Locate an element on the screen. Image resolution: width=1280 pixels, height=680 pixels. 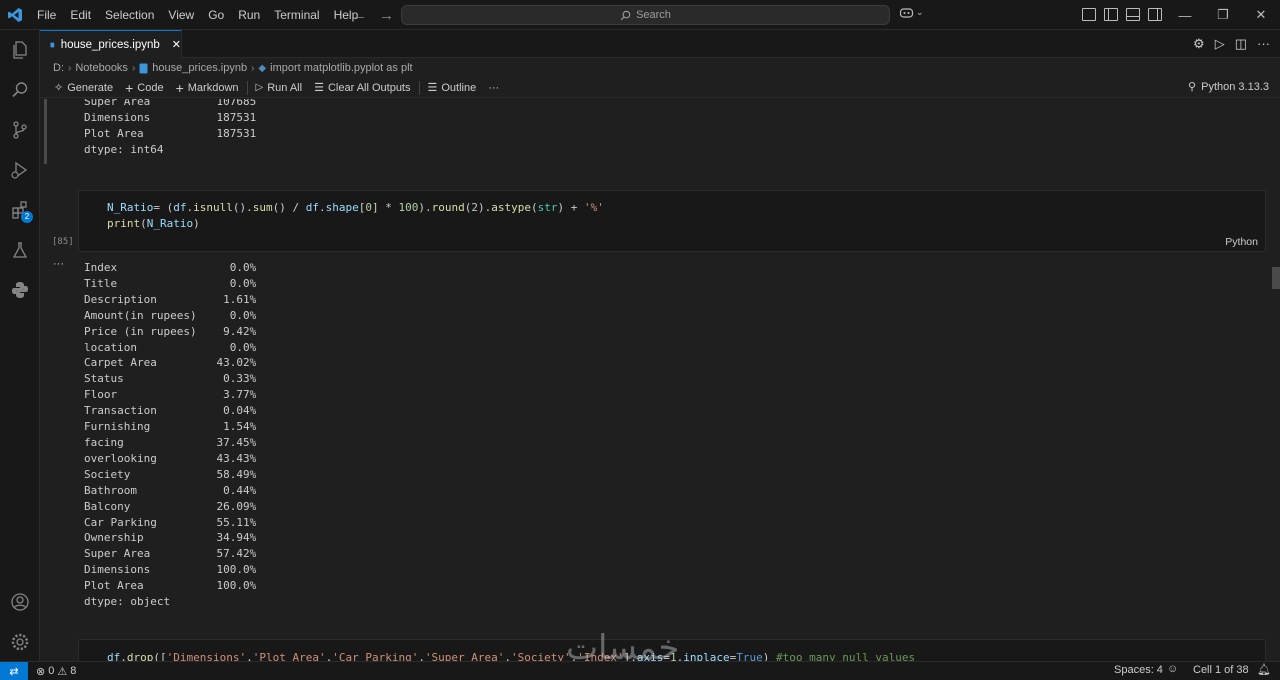
scrollbar-thumb is located at coordinates (1276, 278).